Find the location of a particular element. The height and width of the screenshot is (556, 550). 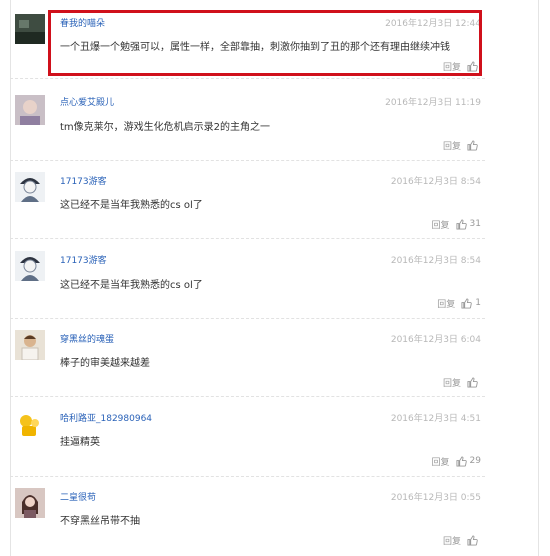

comment-text: tm像克莱尔，游戏生化危机启示录2的主角之一 is located at coordinates (165, 127).